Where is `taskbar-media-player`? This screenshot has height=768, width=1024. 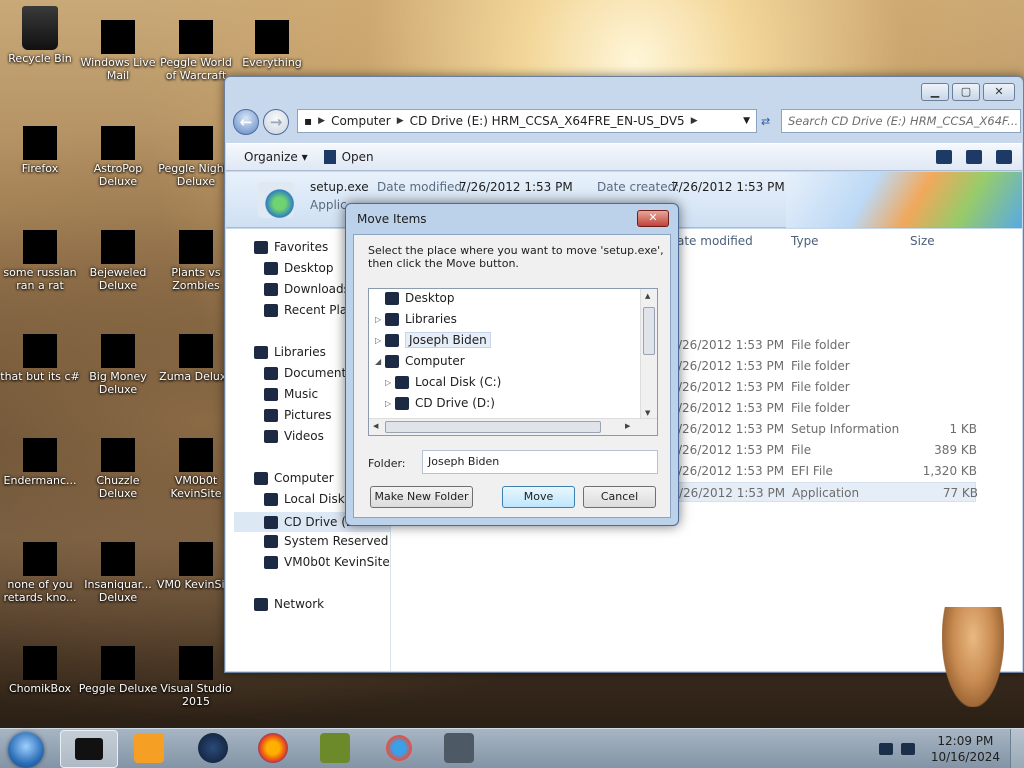
taskbar-media-player is located at coordinates (149, 748).